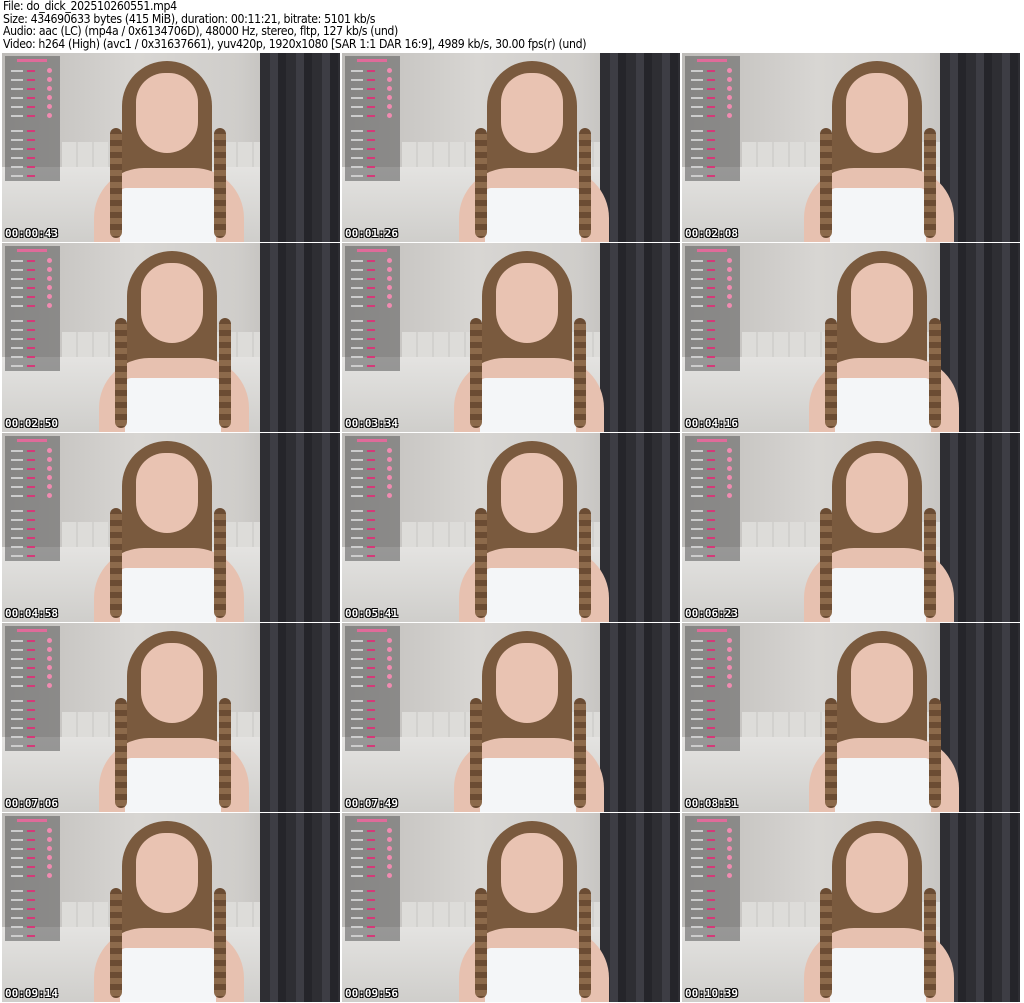 The height and width of the screenshot is (1003, 1024). What do you see at coordinates (371, 803) in the screenshot?
I see `timestamp: 00:07:49` at bounding box center [371, 803].